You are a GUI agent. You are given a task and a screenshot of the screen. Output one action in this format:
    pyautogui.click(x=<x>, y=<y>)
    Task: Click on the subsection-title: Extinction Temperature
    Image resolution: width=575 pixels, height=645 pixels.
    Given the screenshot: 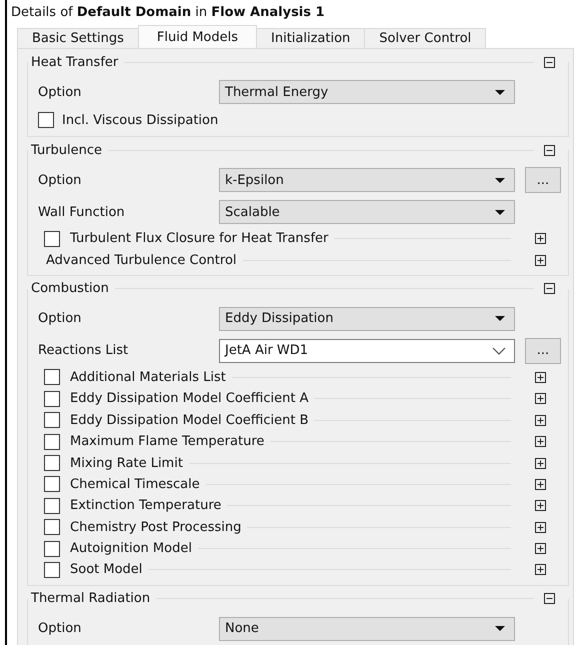 What is the action you would take?
    pyautogui.click(x=148, y=506)
    